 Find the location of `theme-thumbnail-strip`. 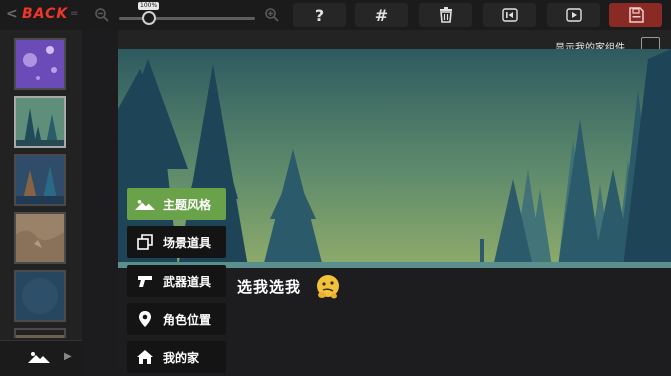

theme-thumbnail-strip is located at coordinates (41, 202).